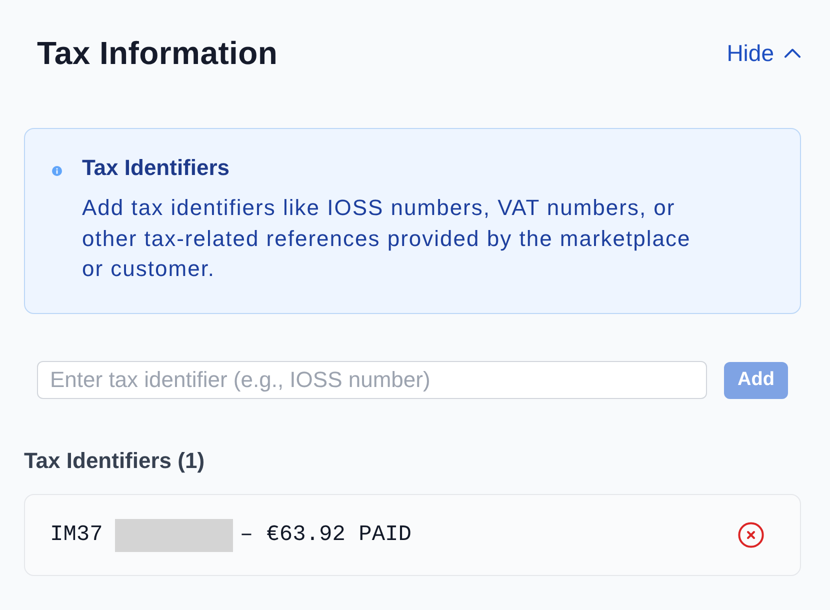 The height and width of the screenshot is (610, 830). What do you see at coordinates (326, 535) in the screenshot?
I see `identifier-text: – €63.92 PAID` at bounding box center [326, 535].